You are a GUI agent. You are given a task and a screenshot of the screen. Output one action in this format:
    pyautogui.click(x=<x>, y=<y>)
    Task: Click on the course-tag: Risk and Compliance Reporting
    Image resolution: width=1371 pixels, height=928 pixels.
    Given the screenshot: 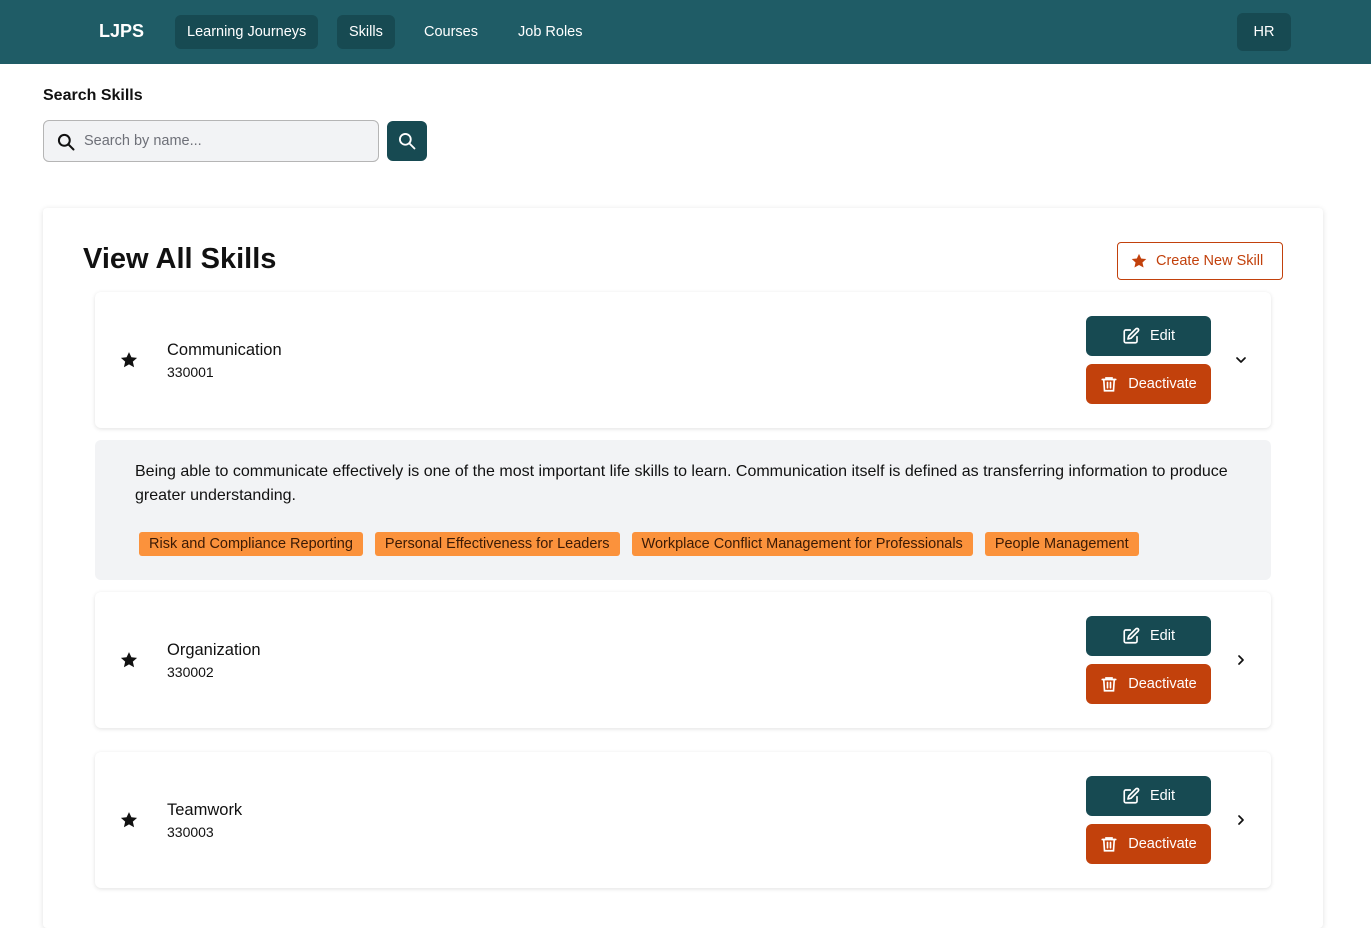 What is the action you would take?
    pyautogui.click(x=251, y=544)
    